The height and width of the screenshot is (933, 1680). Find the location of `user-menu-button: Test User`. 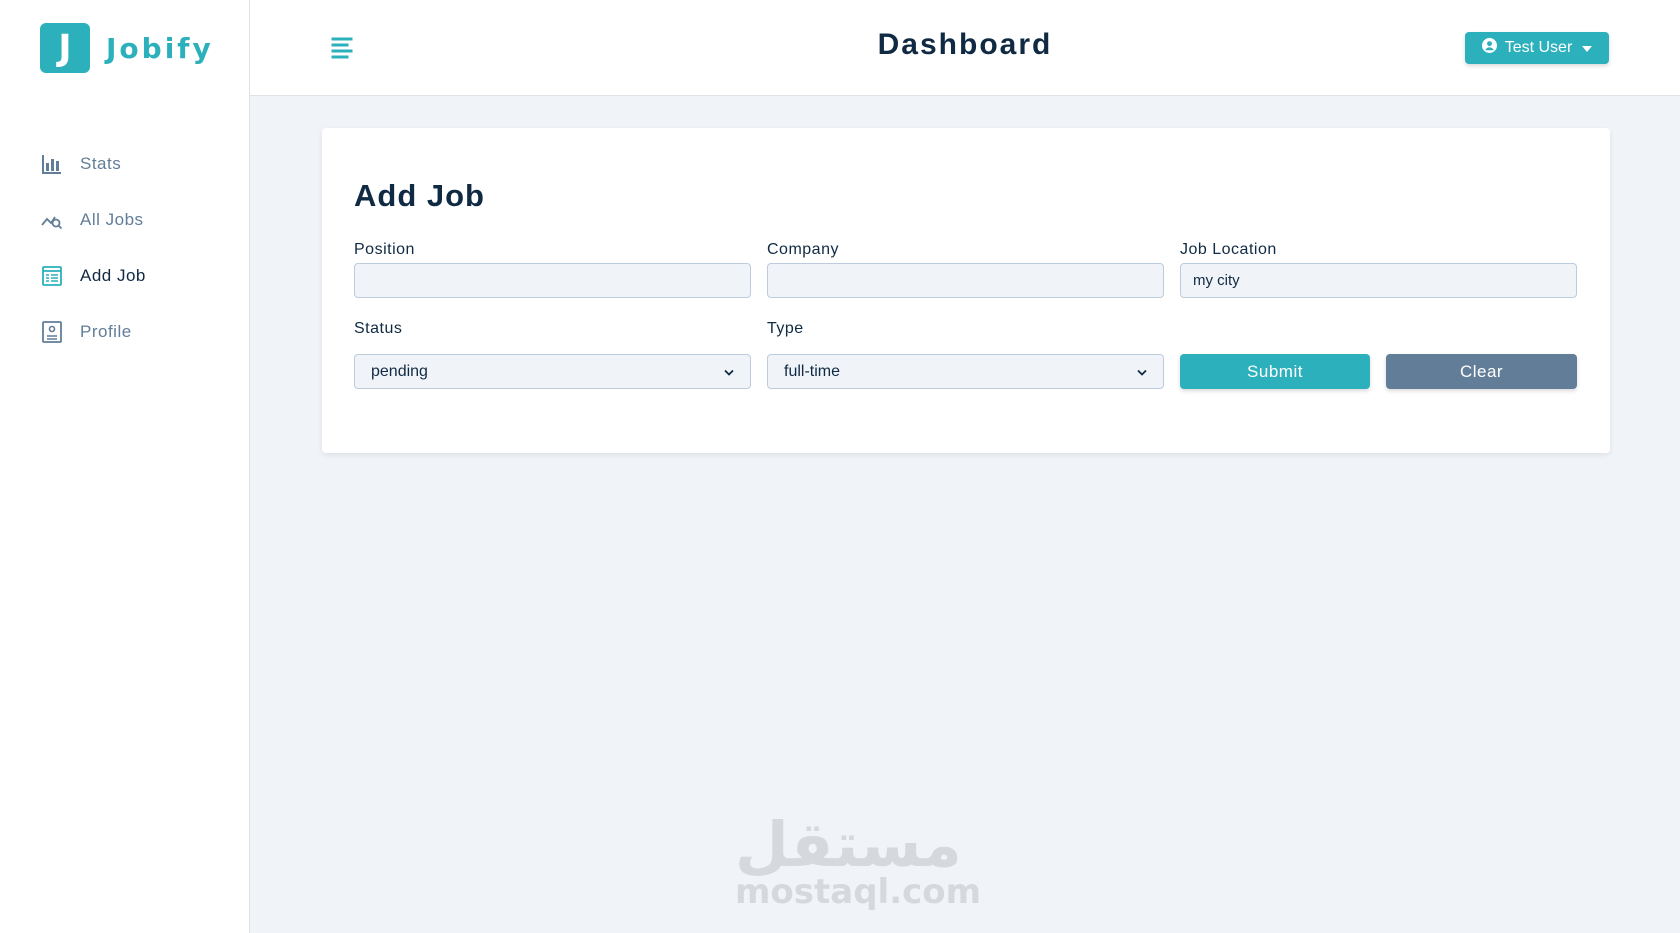

user-menu-button: Test User is located at coordinates (1537, 48).